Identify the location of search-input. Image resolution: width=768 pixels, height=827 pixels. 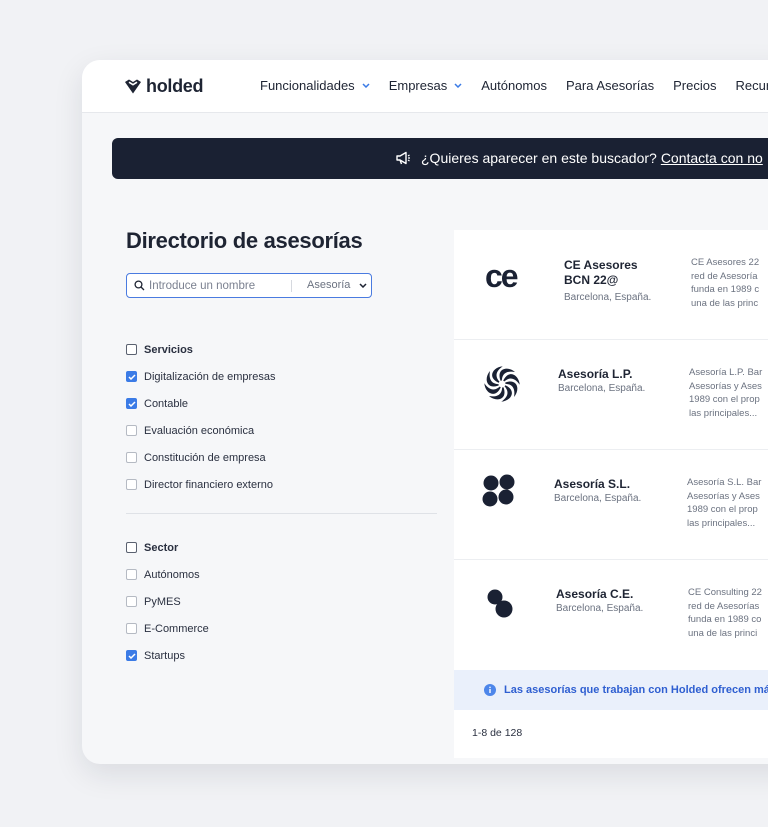
(218, 285).